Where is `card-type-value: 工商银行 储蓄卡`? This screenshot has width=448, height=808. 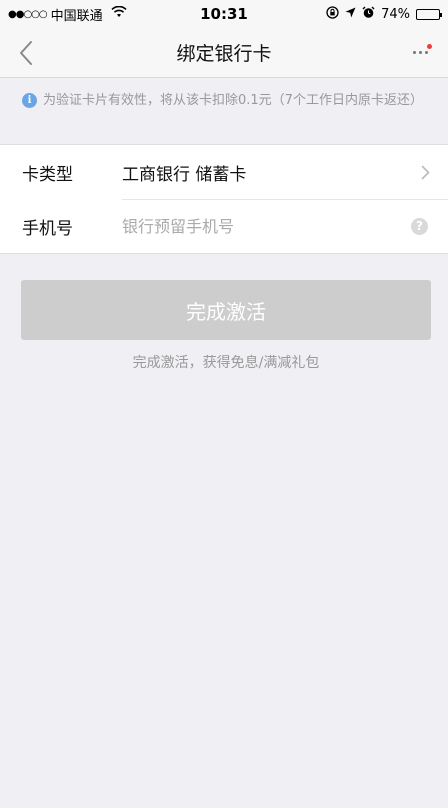 card-type-value: 工商银行 储蓄卡 is located at coordinates (184, 174).